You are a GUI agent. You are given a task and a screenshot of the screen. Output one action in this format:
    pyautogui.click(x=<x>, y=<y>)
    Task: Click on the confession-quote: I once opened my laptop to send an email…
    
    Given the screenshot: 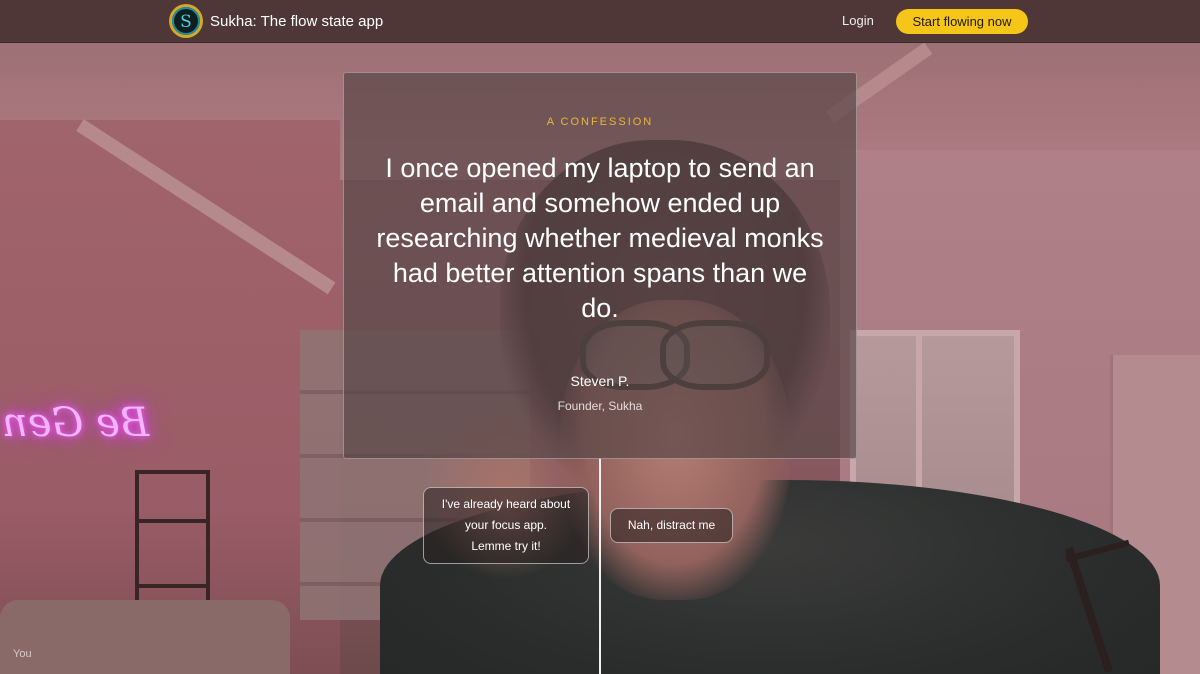 What is the action you would take?
    pyautogui.click(x=600, y=238)
    